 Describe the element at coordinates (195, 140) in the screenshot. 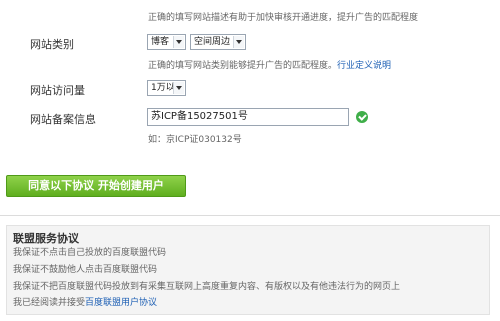

I see `icp-example-hint: 如：京ICP证030132号` at that location.